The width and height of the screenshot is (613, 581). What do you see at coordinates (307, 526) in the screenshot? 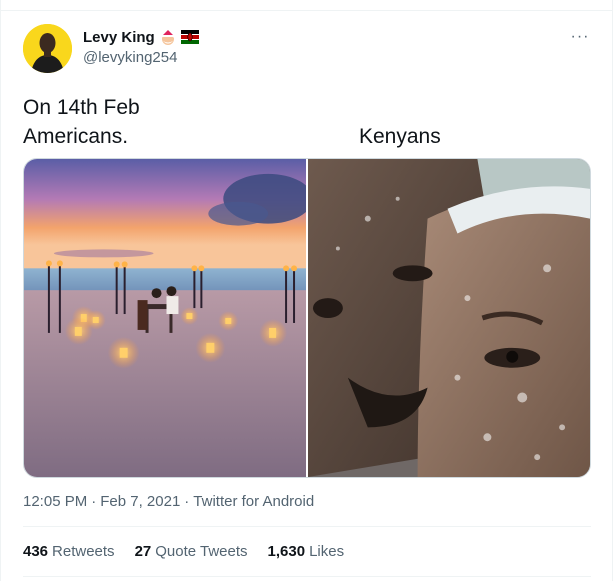
I see `stats-top-divider` at bounding box center [307, 526].